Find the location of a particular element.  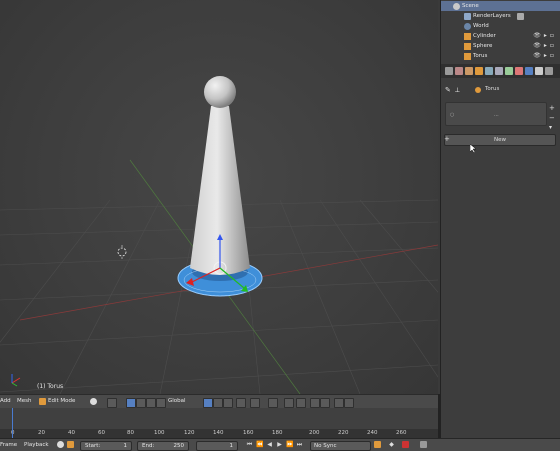

snap-icon is located at coordinates (273, 403).